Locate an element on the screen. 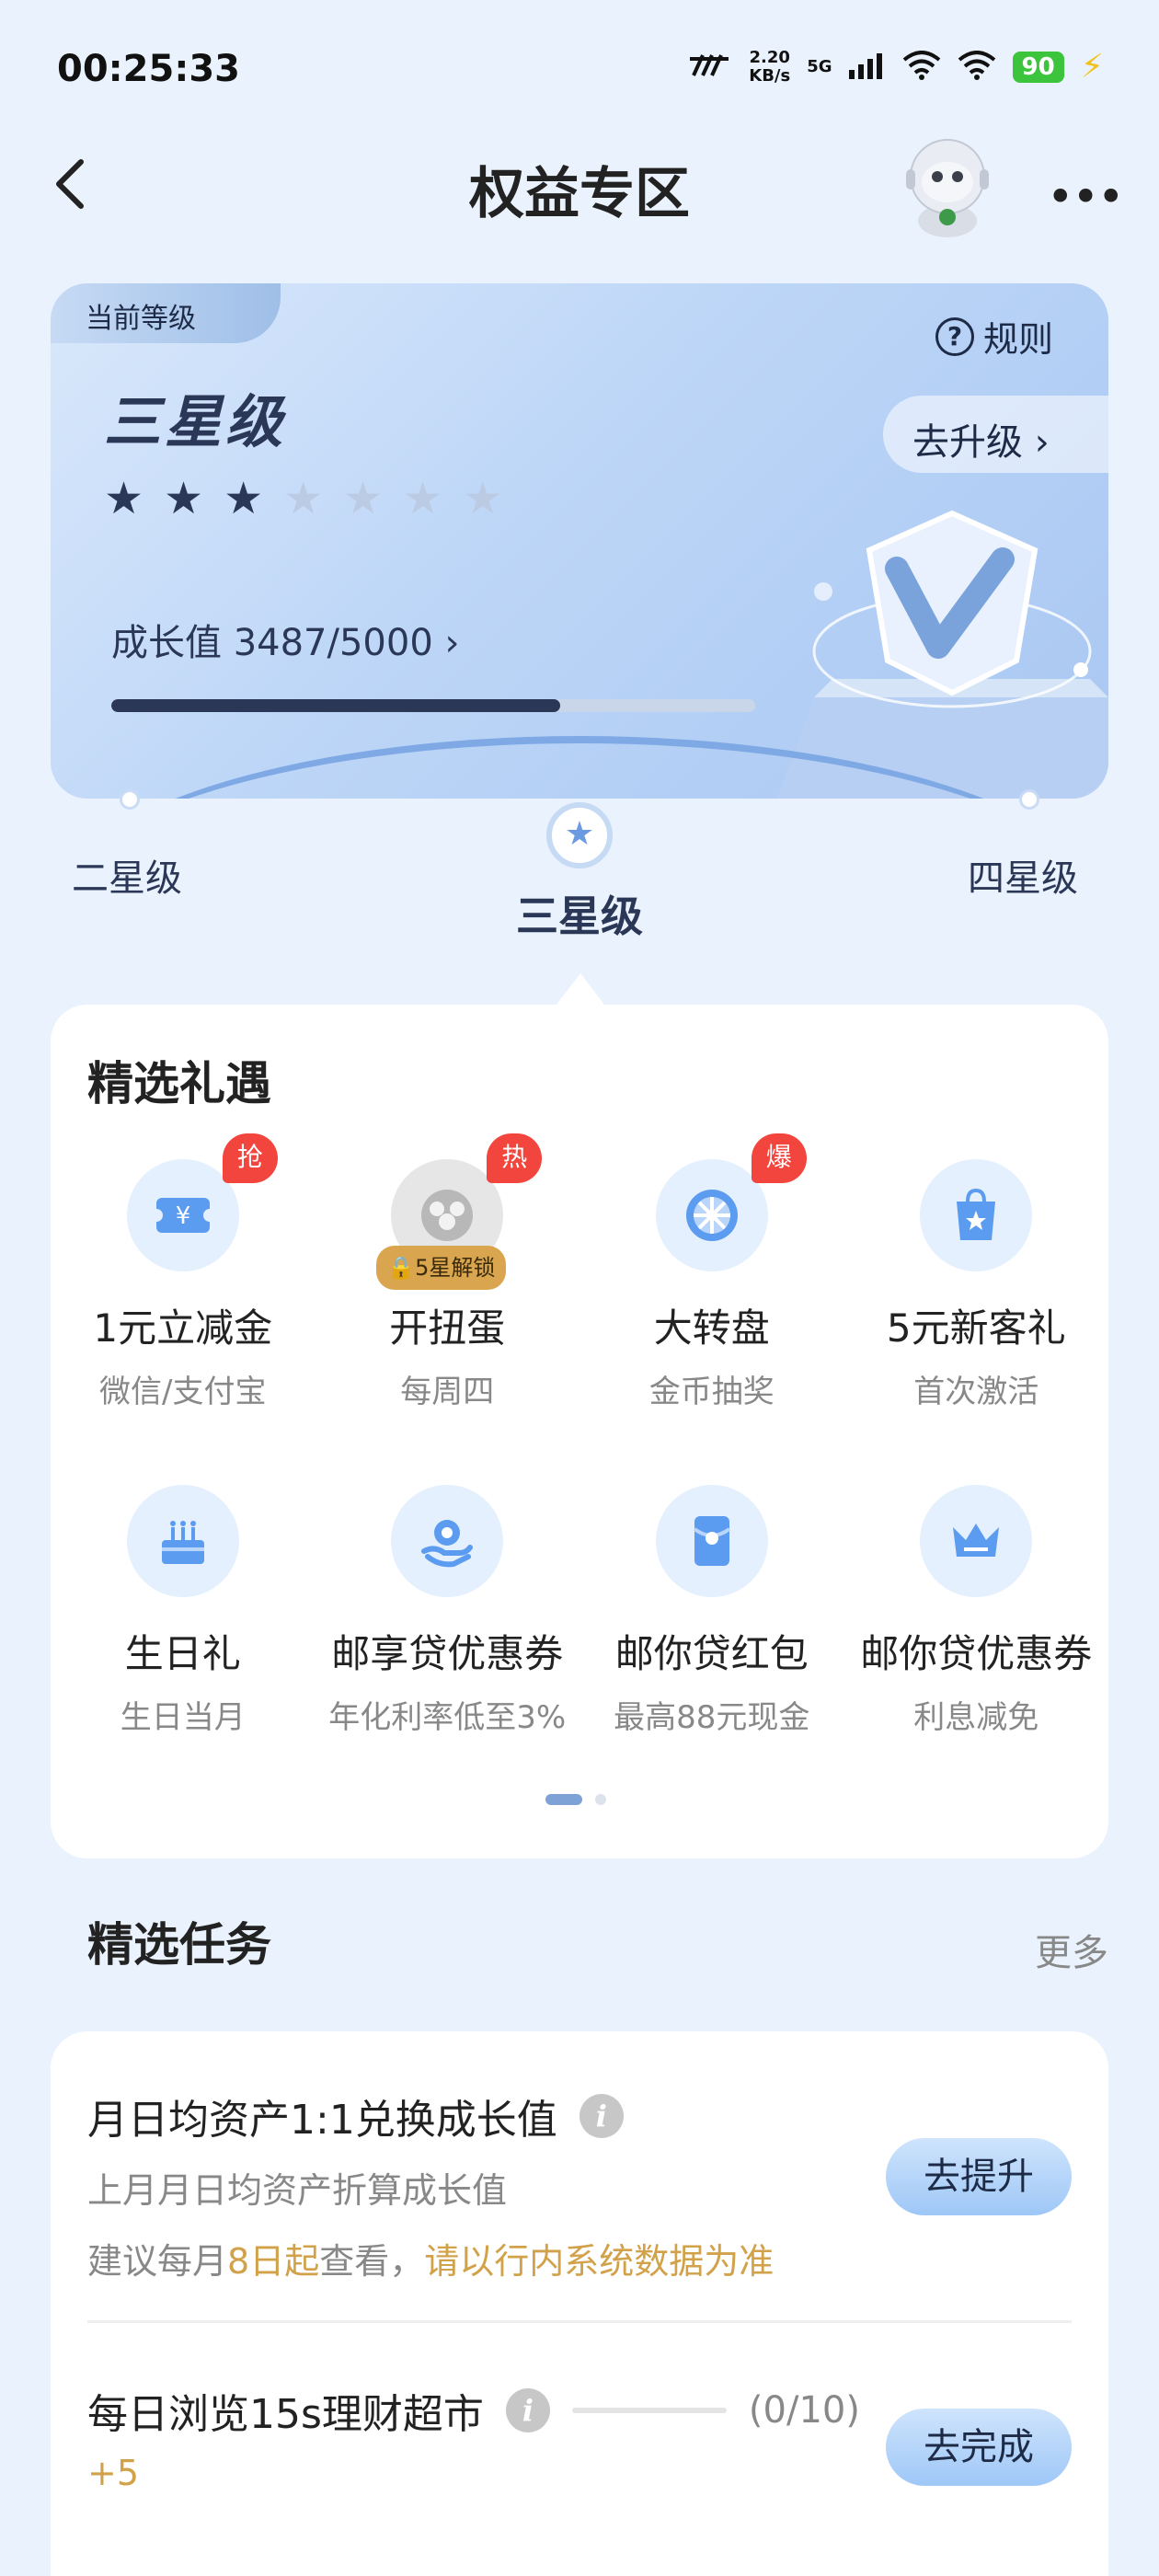 The image size is (1159, 2576). gift-desc: 每周四 is located at coordinates (447, 1392).